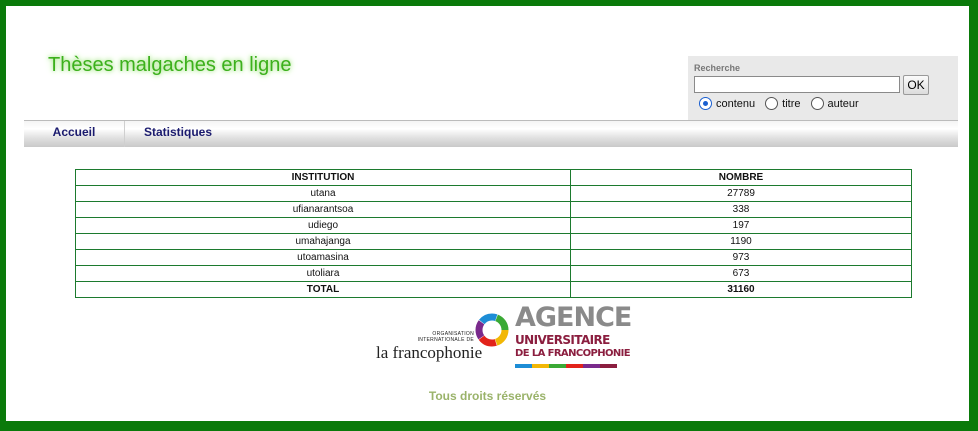 This screenshot has width=978, height=431. What do you see at coordinates (323, 209) in the screenshot?
I see `institution-cell: ufianarantsoa` at bounding box center [323, 209].